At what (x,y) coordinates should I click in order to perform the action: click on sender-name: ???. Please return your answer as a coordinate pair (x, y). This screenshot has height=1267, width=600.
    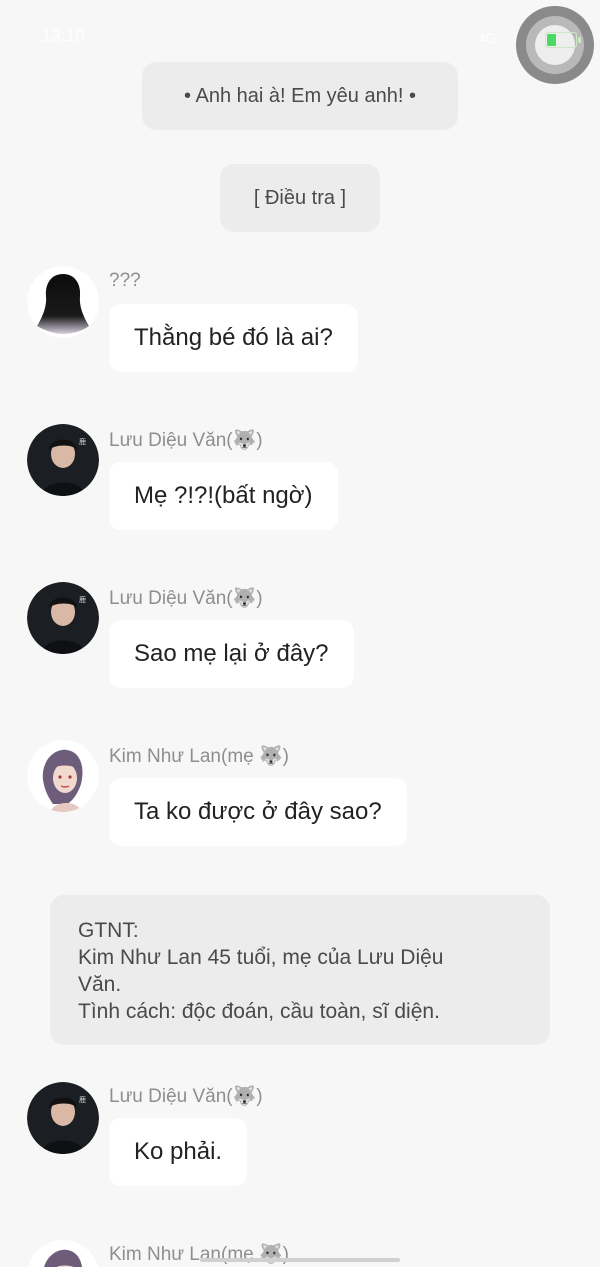
    Looking at the image, I should click on (125, 280).